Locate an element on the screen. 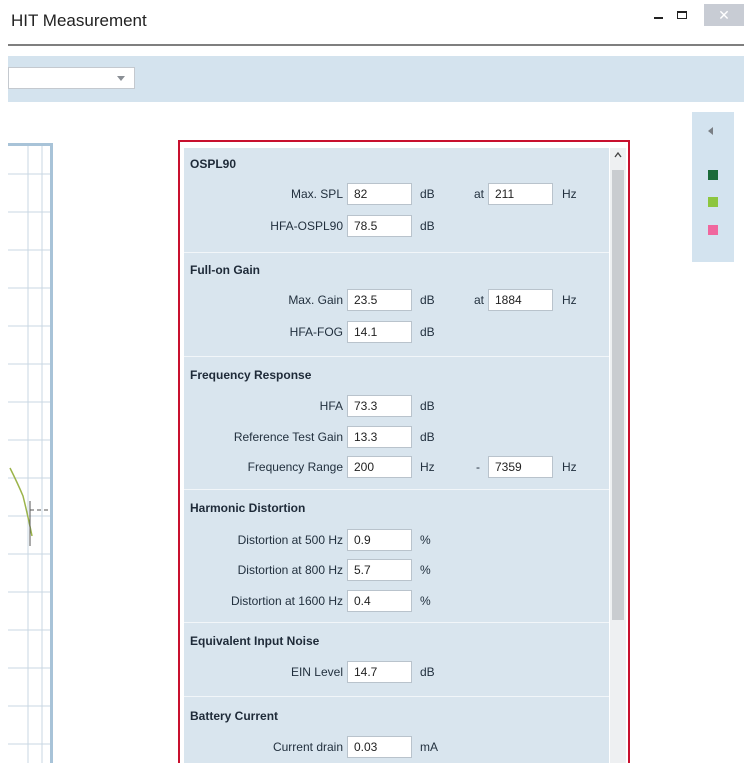  hfa-ospl90-label: HFA-OSPL90 is located at coordinates (306, 226).